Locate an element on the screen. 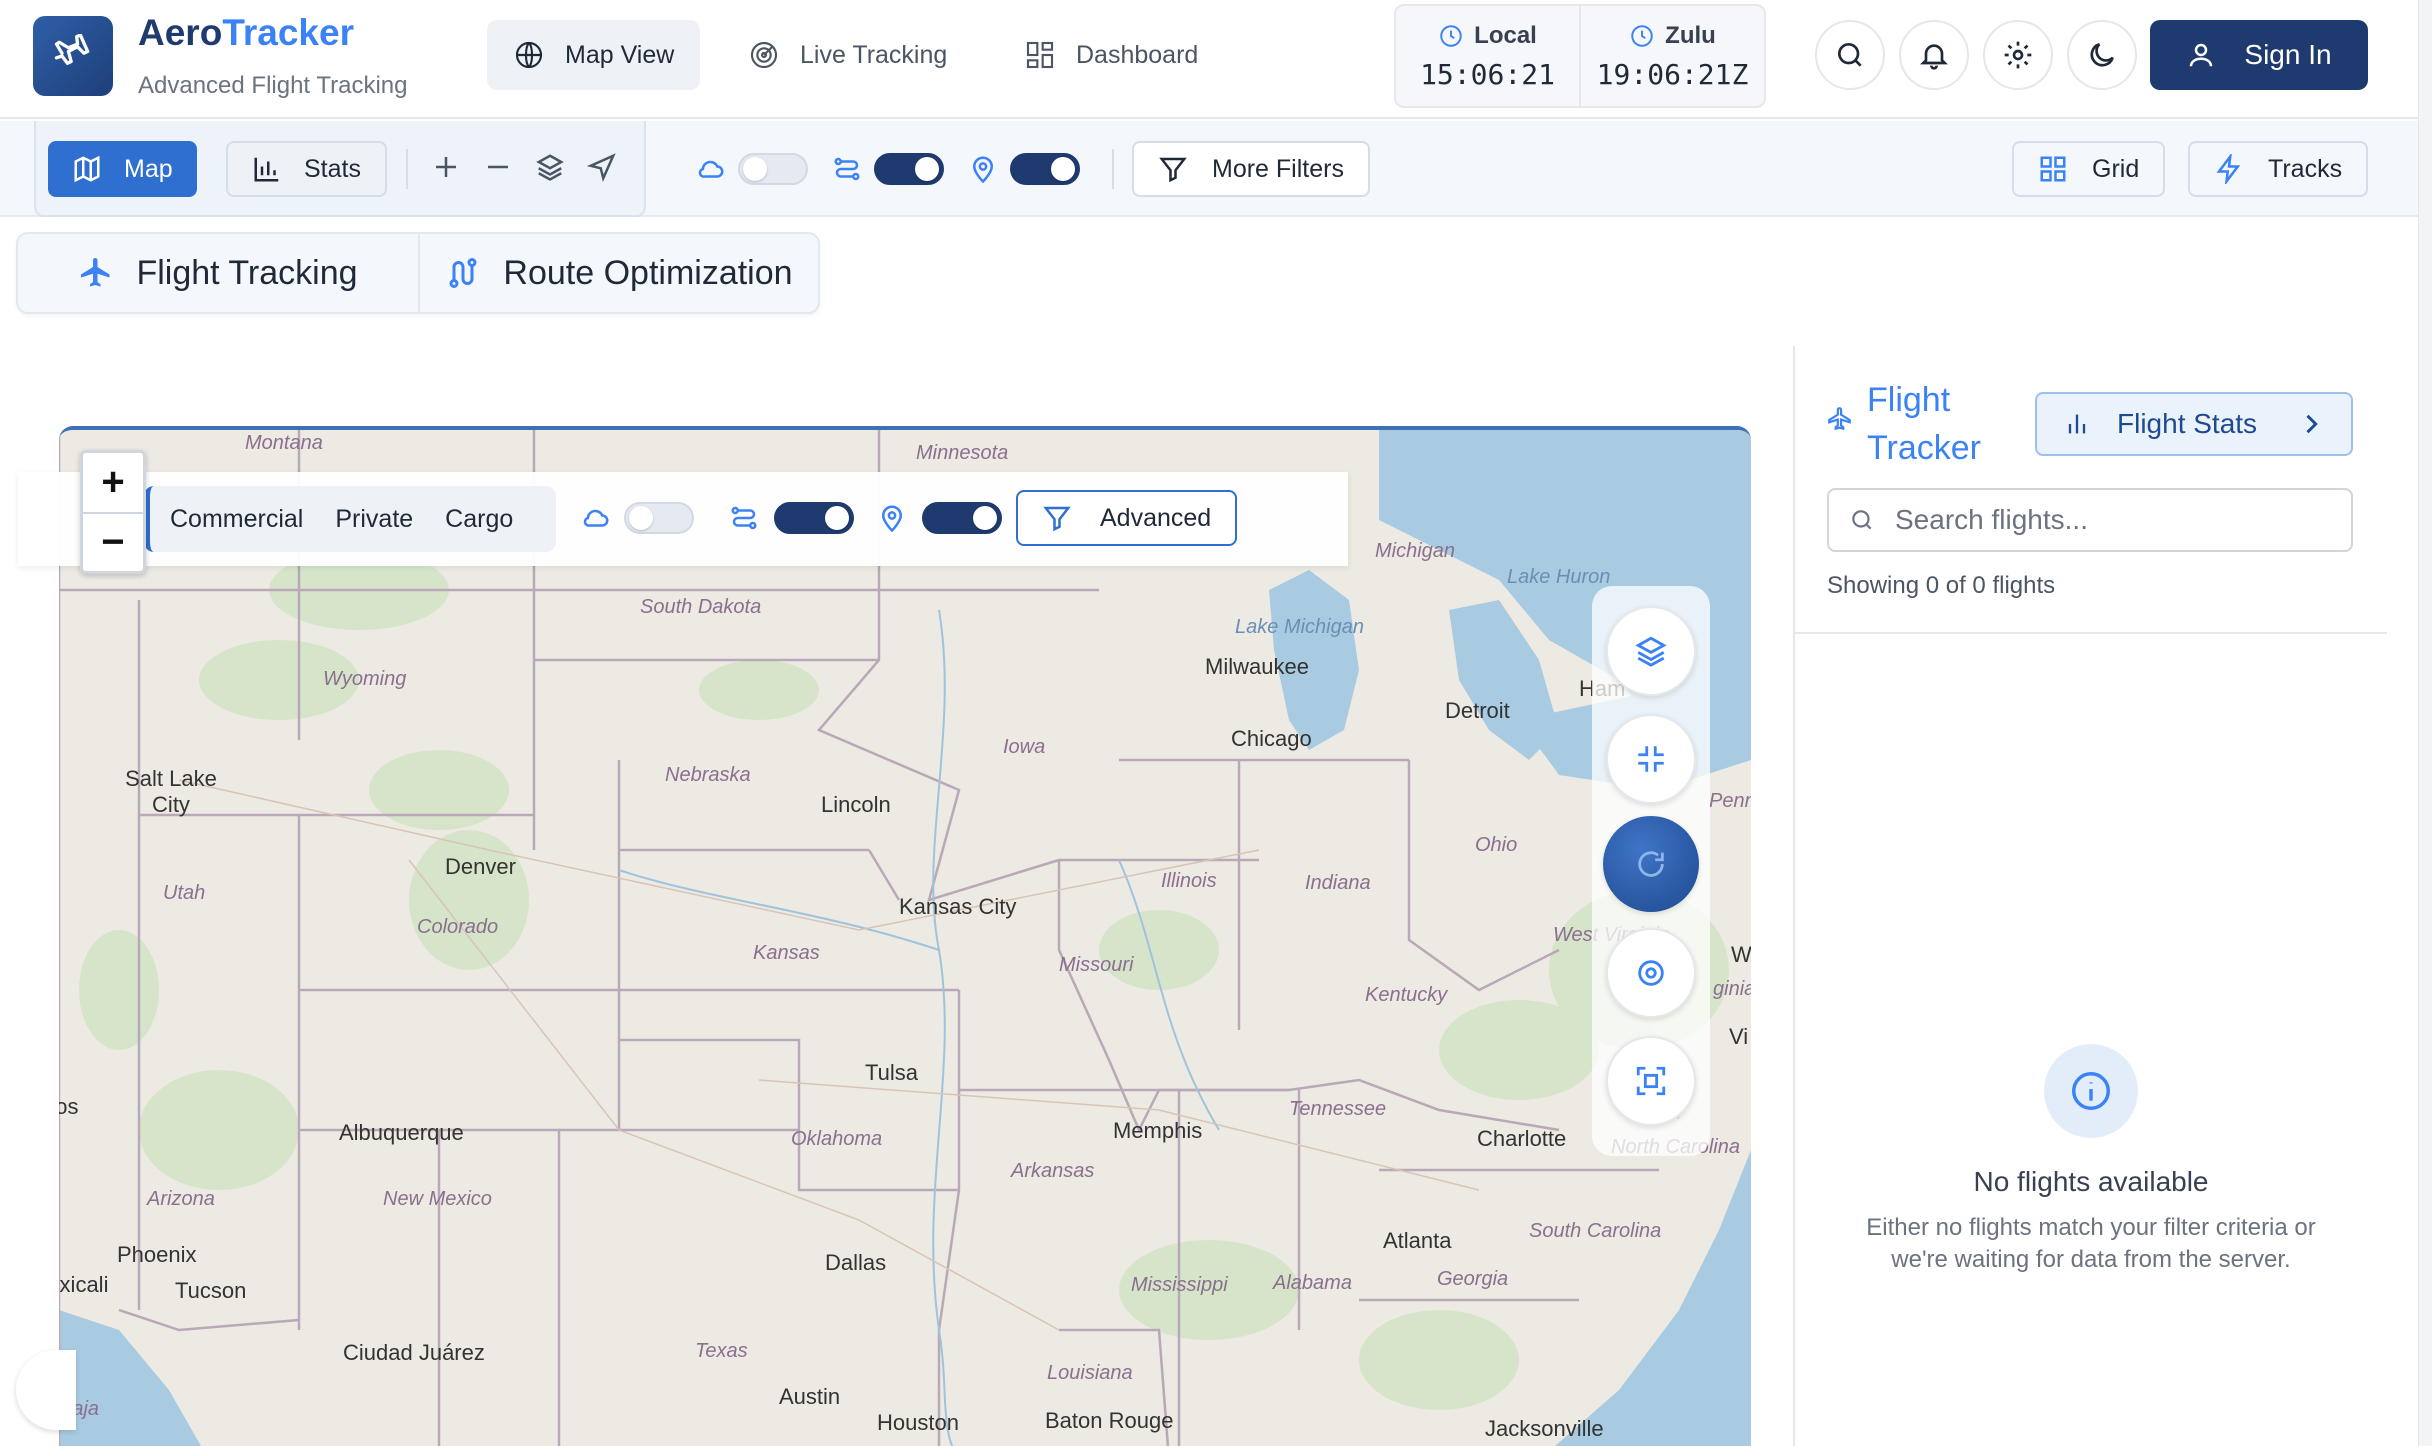 This screenshot has height=1446, width=2432. map-routes-toggle is located at coordinates (814, 518).